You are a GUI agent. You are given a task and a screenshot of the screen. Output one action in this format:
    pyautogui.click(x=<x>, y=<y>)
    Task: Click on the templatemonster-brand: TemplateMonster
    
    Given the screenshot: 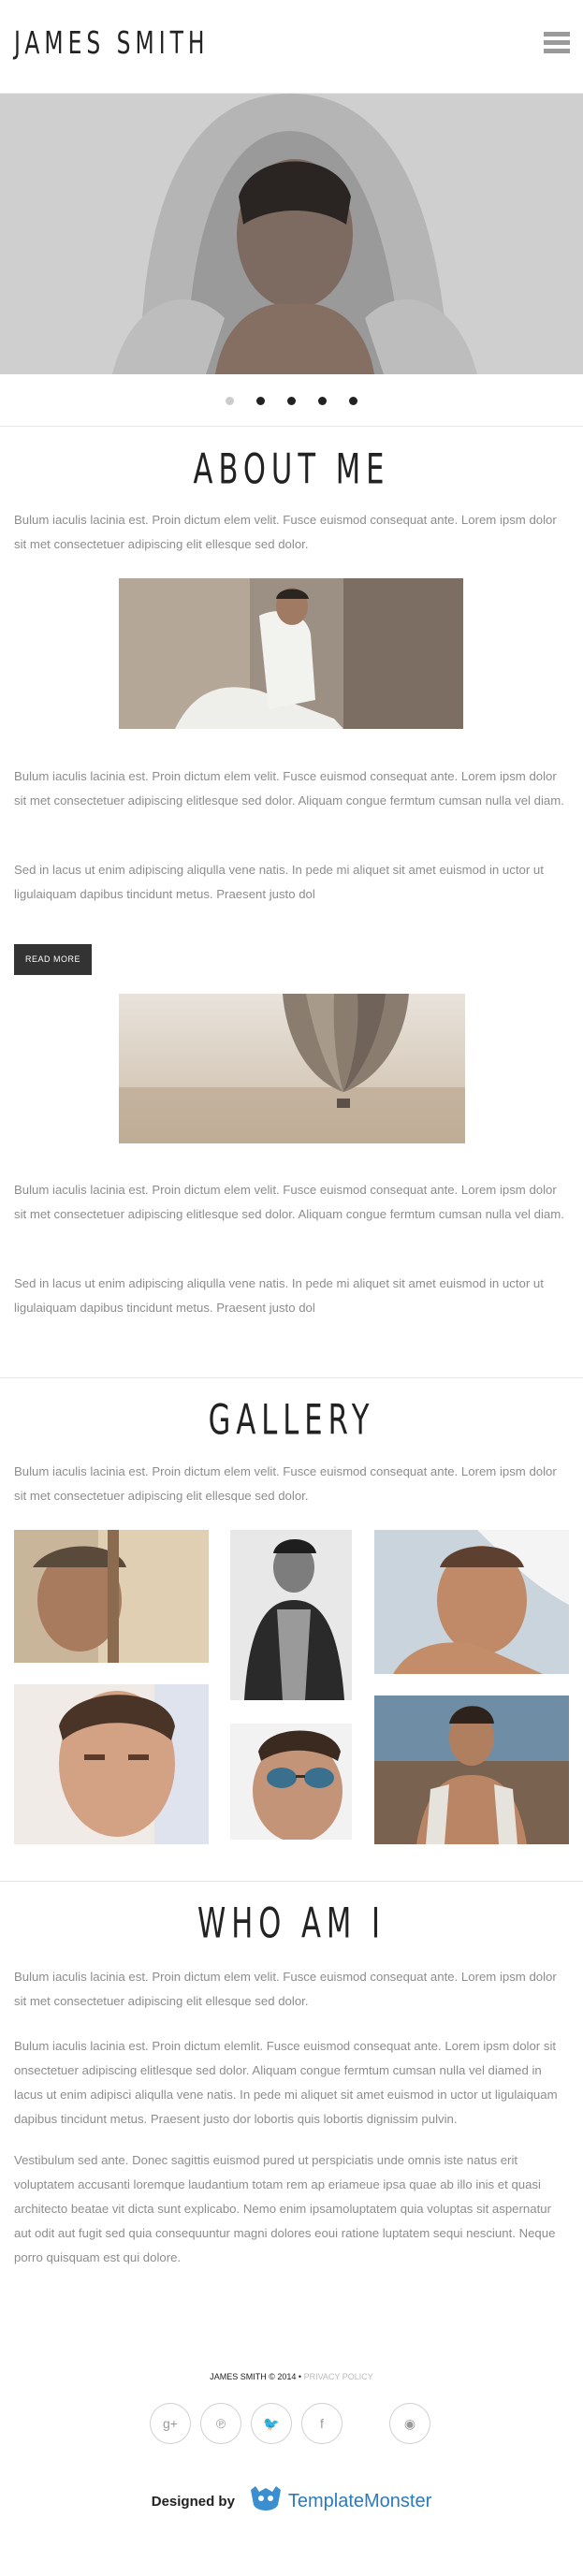 What is the action you would take?
    pyautogui.click(x=360, y=2501)
    